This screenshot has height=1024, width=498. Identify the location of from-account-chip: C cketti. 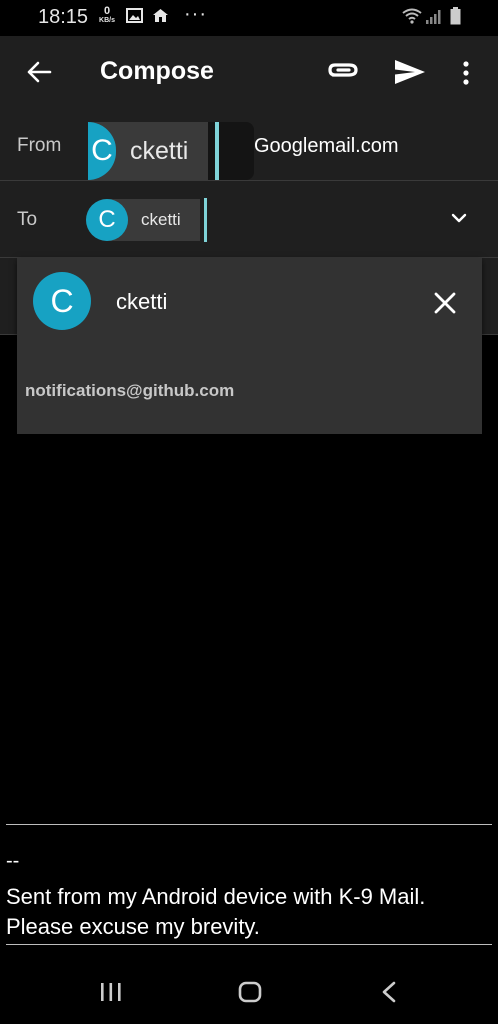
(171, 151).